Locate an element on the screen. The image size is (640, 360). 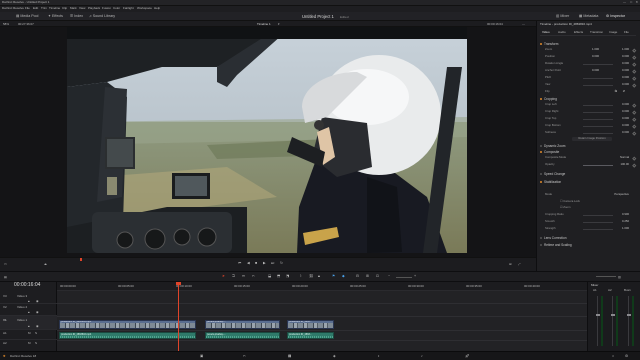
edit-page-icon: ▤ is located at coordinates (289, 356).